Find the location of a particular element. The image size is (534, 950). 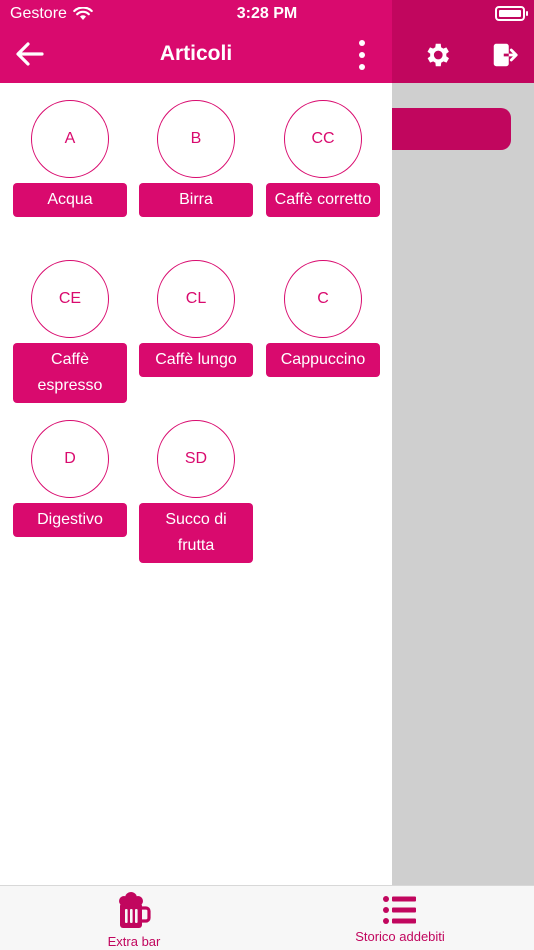

bottom-tab-bar: Extra bar Storico addebiti is located at coordinates (267, 917).